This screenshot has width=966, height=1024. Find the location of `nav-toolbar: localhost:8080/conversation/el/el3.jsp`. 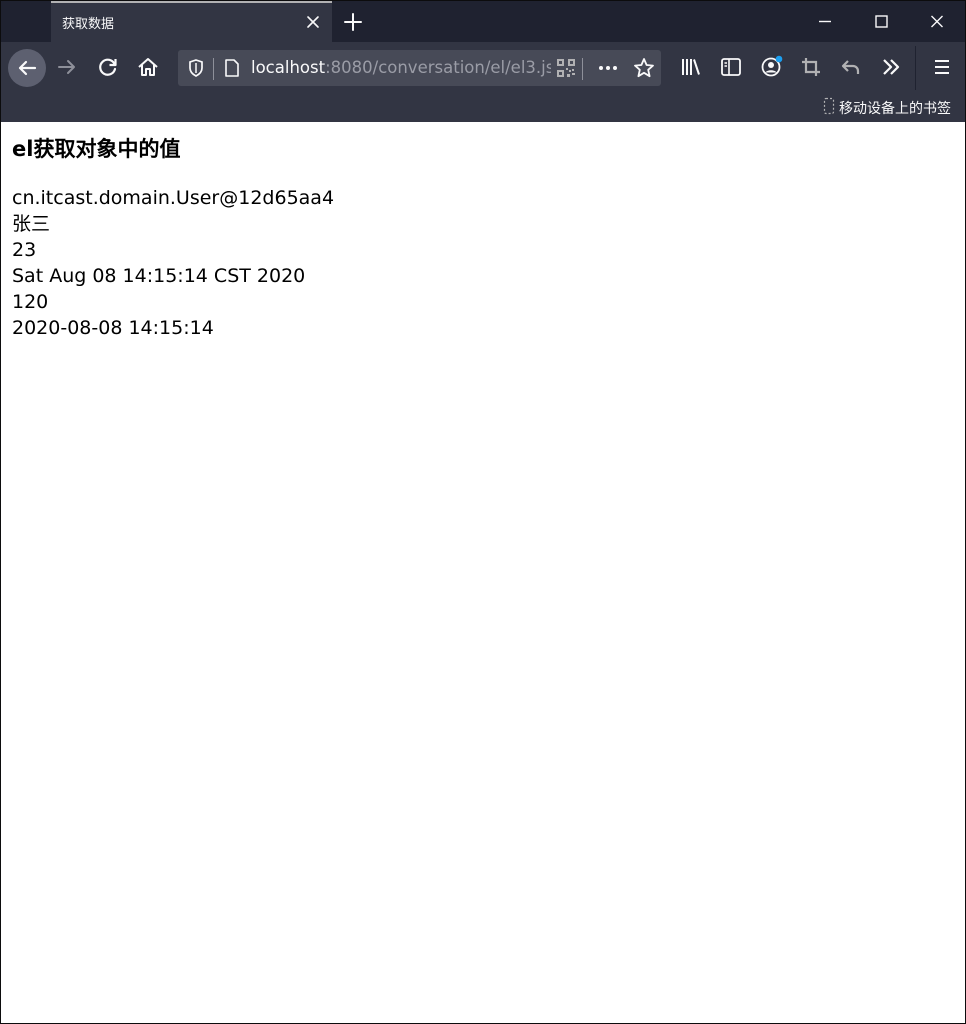

nav-toolbar: localhost:8080/conversation/el/el3.jsp is located at coordinates (483, 68).